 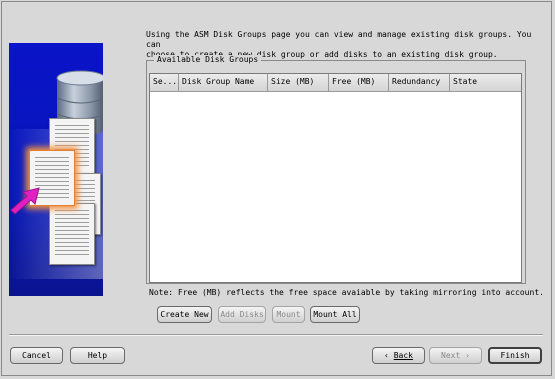 What do you see at coordinates (36, 355) in the screenshot?
I see `cancel-button: Cancel` at bounding box center [36, 355].